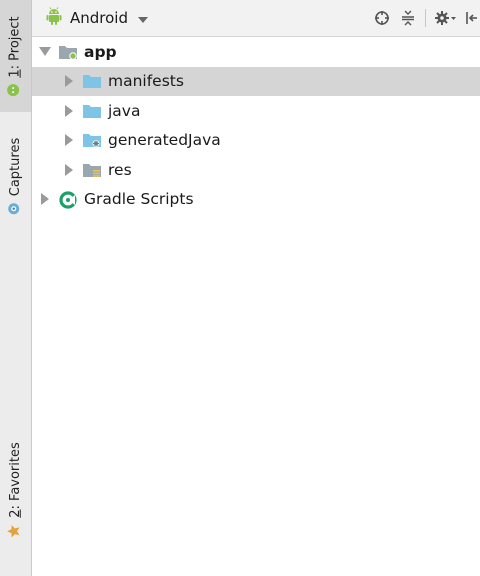  I want to click on settings-icon, so click(446, 18).